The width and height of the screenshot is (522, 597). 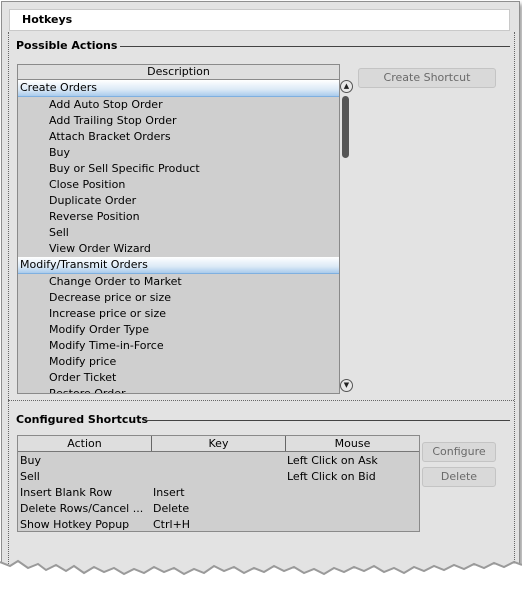 I want to click on right-panel-border, so click(x=514, y=312).